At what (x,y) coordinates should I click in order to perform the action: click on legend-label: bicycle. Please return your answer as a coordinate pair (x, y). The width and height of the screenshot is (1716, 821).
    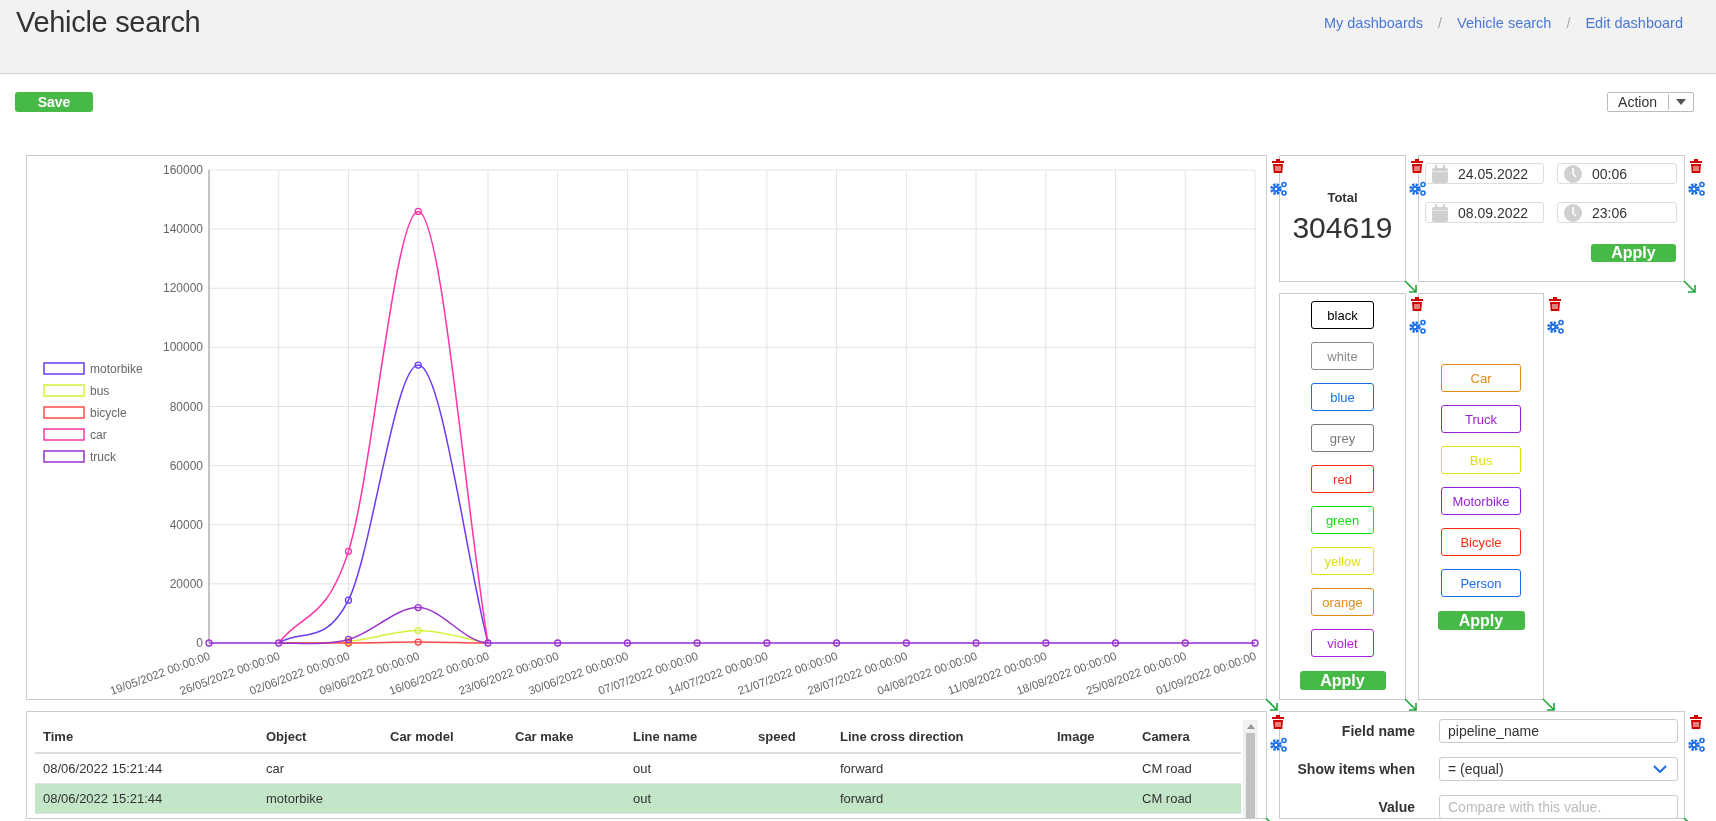
    Looking at the image, I should click on (108, 413).